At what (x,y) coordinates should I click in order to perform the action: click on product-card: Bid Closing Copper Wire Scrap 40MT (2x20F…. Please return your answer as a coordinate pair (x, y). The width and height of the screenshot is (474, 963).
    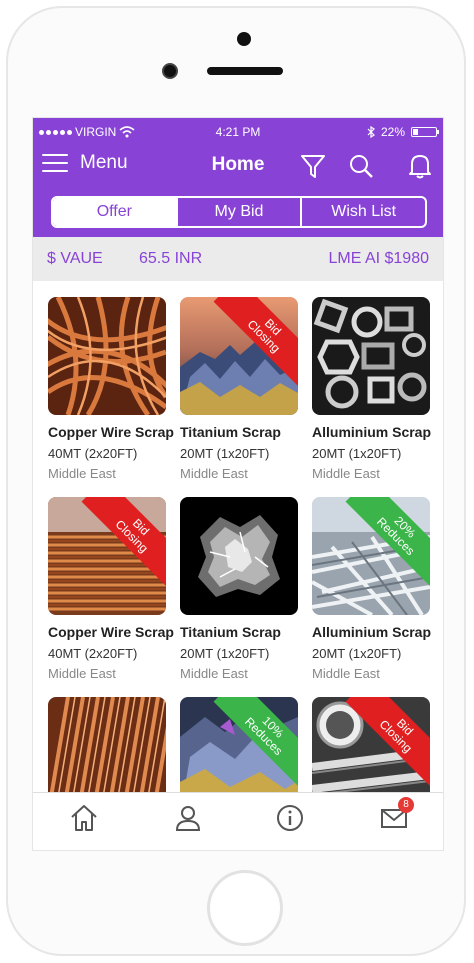
    Looking at the image, I should click on (111, 589).